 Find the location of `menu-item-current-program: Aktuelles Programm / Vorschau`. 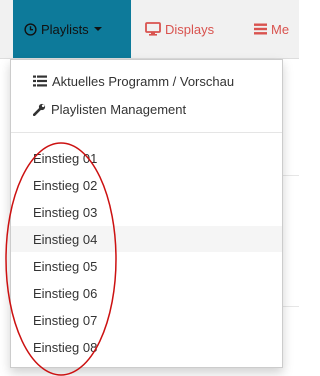

menu-item-current-program: Aktuelles Programm / Vorschau is located at coordinates (146, 81).